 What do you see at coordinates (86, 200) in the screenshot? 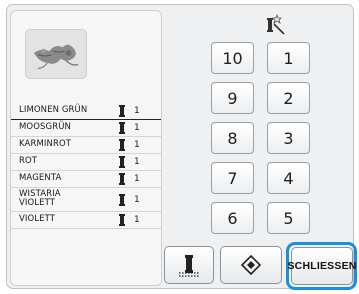
I see `color-row: WISTARIA VIOLETT 1` at bounding box center [86, 200].